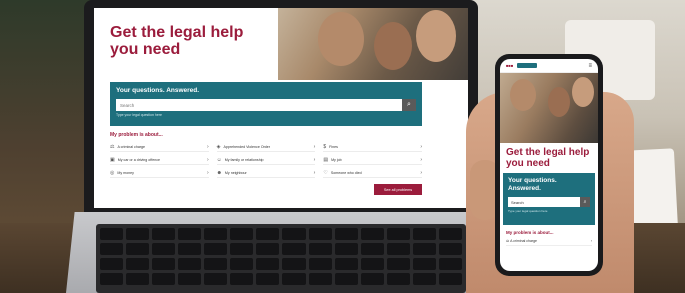 This screenshot has height=293, width=685. I want to click on problem-item: ⚖ A criminal charge ›, so click(159, 147).